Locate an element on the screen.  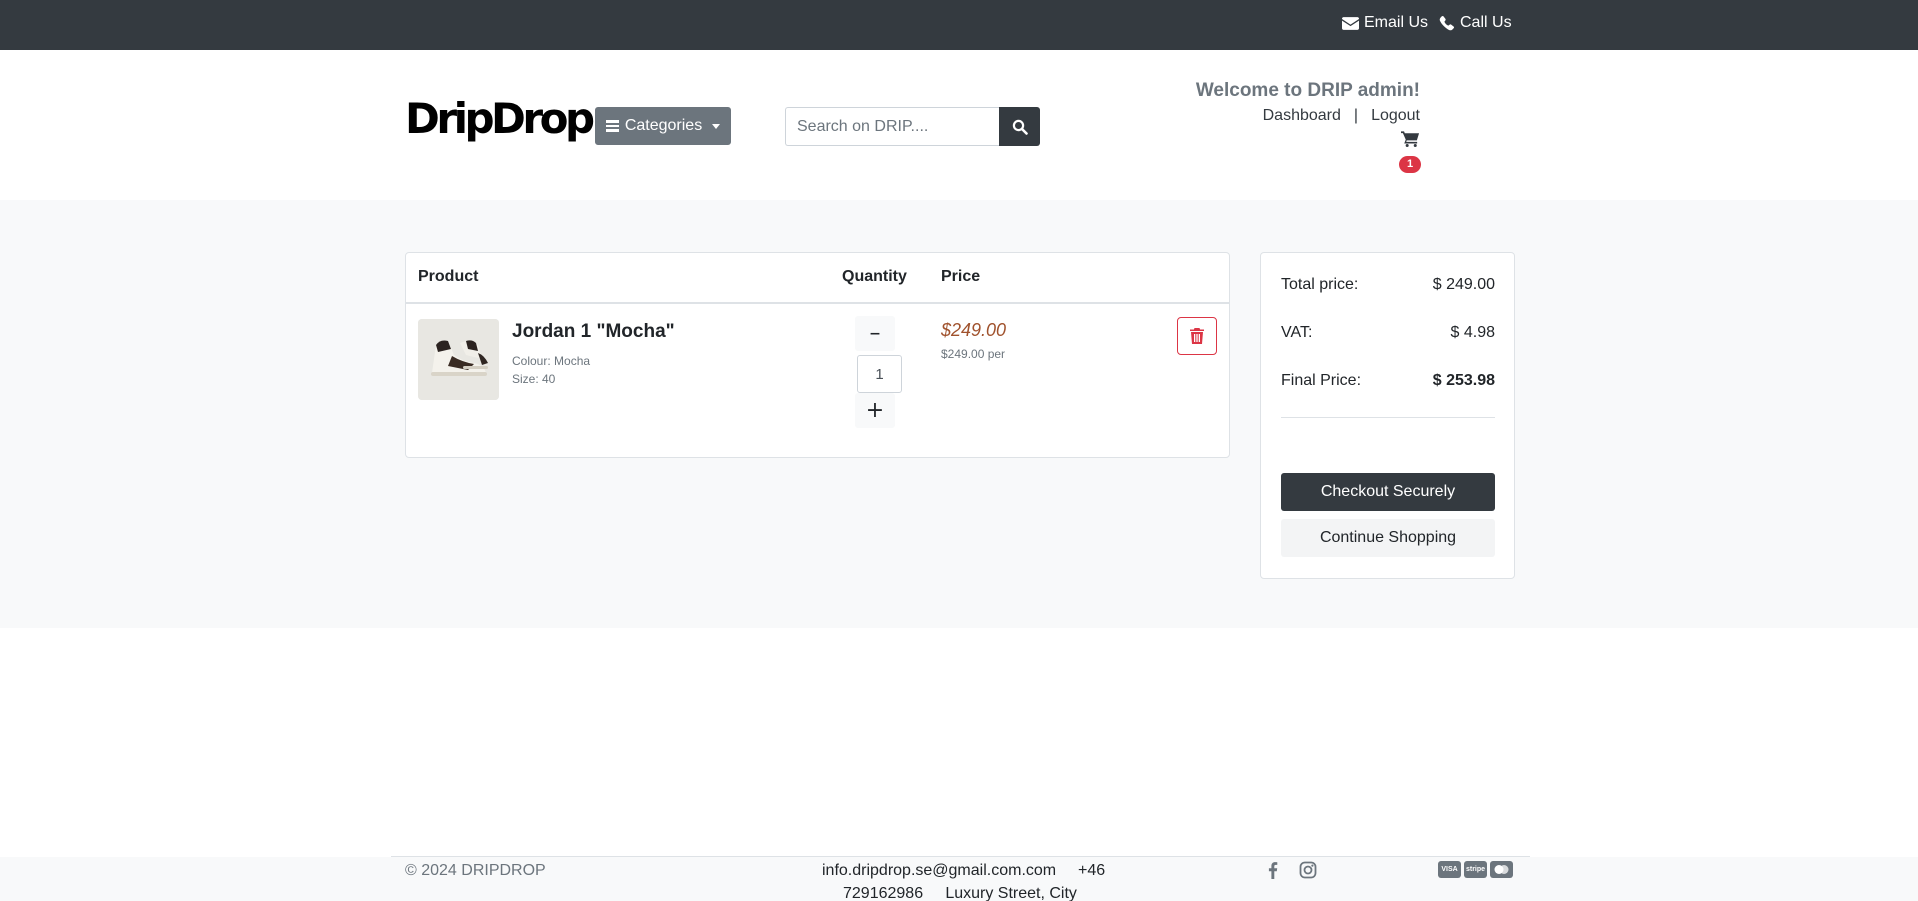
dashboard-link: Dashboard is located at coordinates (1302, 116).